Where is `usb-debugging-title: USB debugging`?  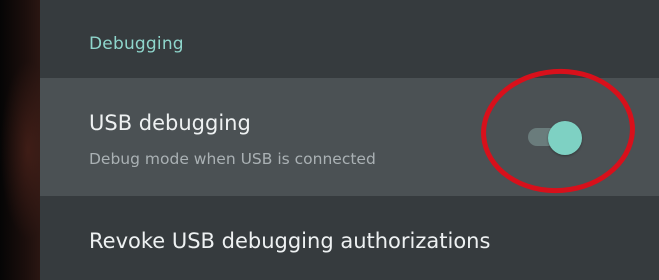
usb-debugging-title: USB debugging is located at coordinates (170, 123).